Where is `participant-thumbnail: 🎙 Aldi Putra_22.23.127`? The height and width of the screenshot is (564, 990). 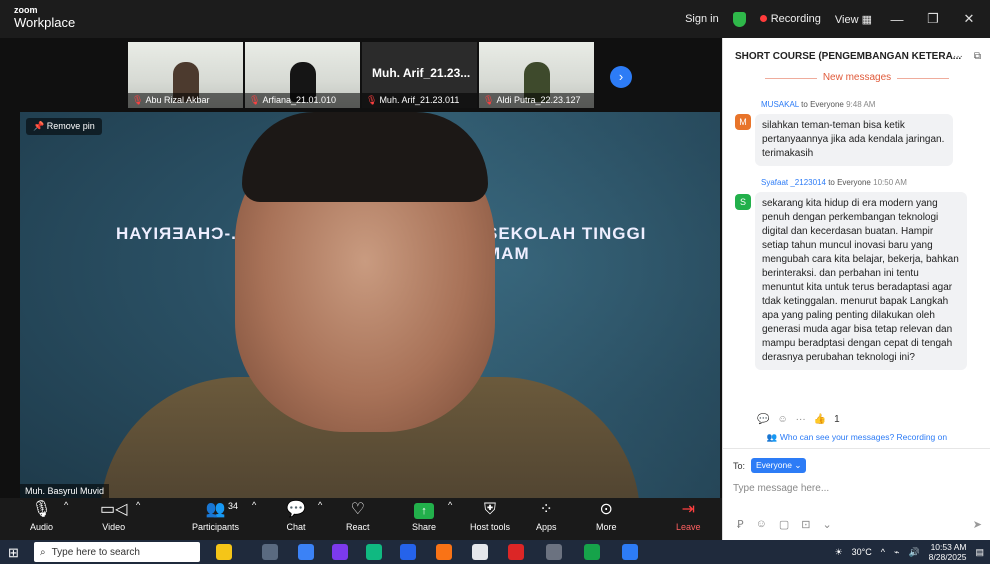
participant-thumbnail: 🎙 Aldi Putra_22.23.127 is located at coordinates (536, 75).